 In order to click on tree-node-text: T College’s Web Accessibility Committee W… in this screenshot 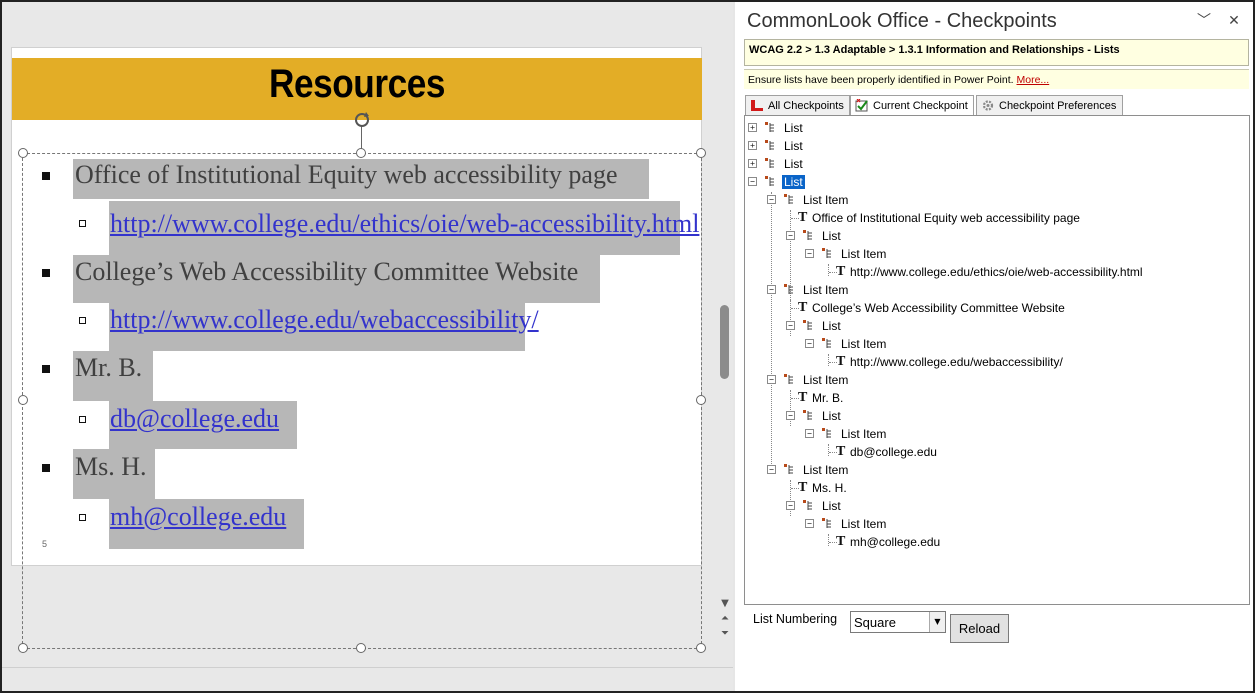, I will do `click(995, 308)`.